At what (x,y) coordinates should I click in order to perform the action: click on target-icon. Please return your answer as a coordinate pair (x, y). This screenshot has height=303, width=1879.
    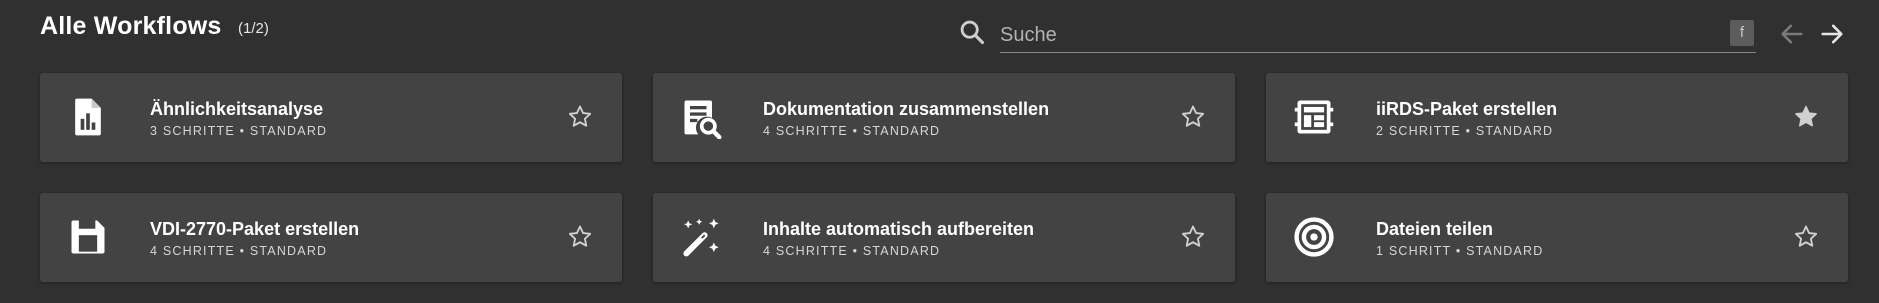
    Looking at the image, I should click on (1314, 237).